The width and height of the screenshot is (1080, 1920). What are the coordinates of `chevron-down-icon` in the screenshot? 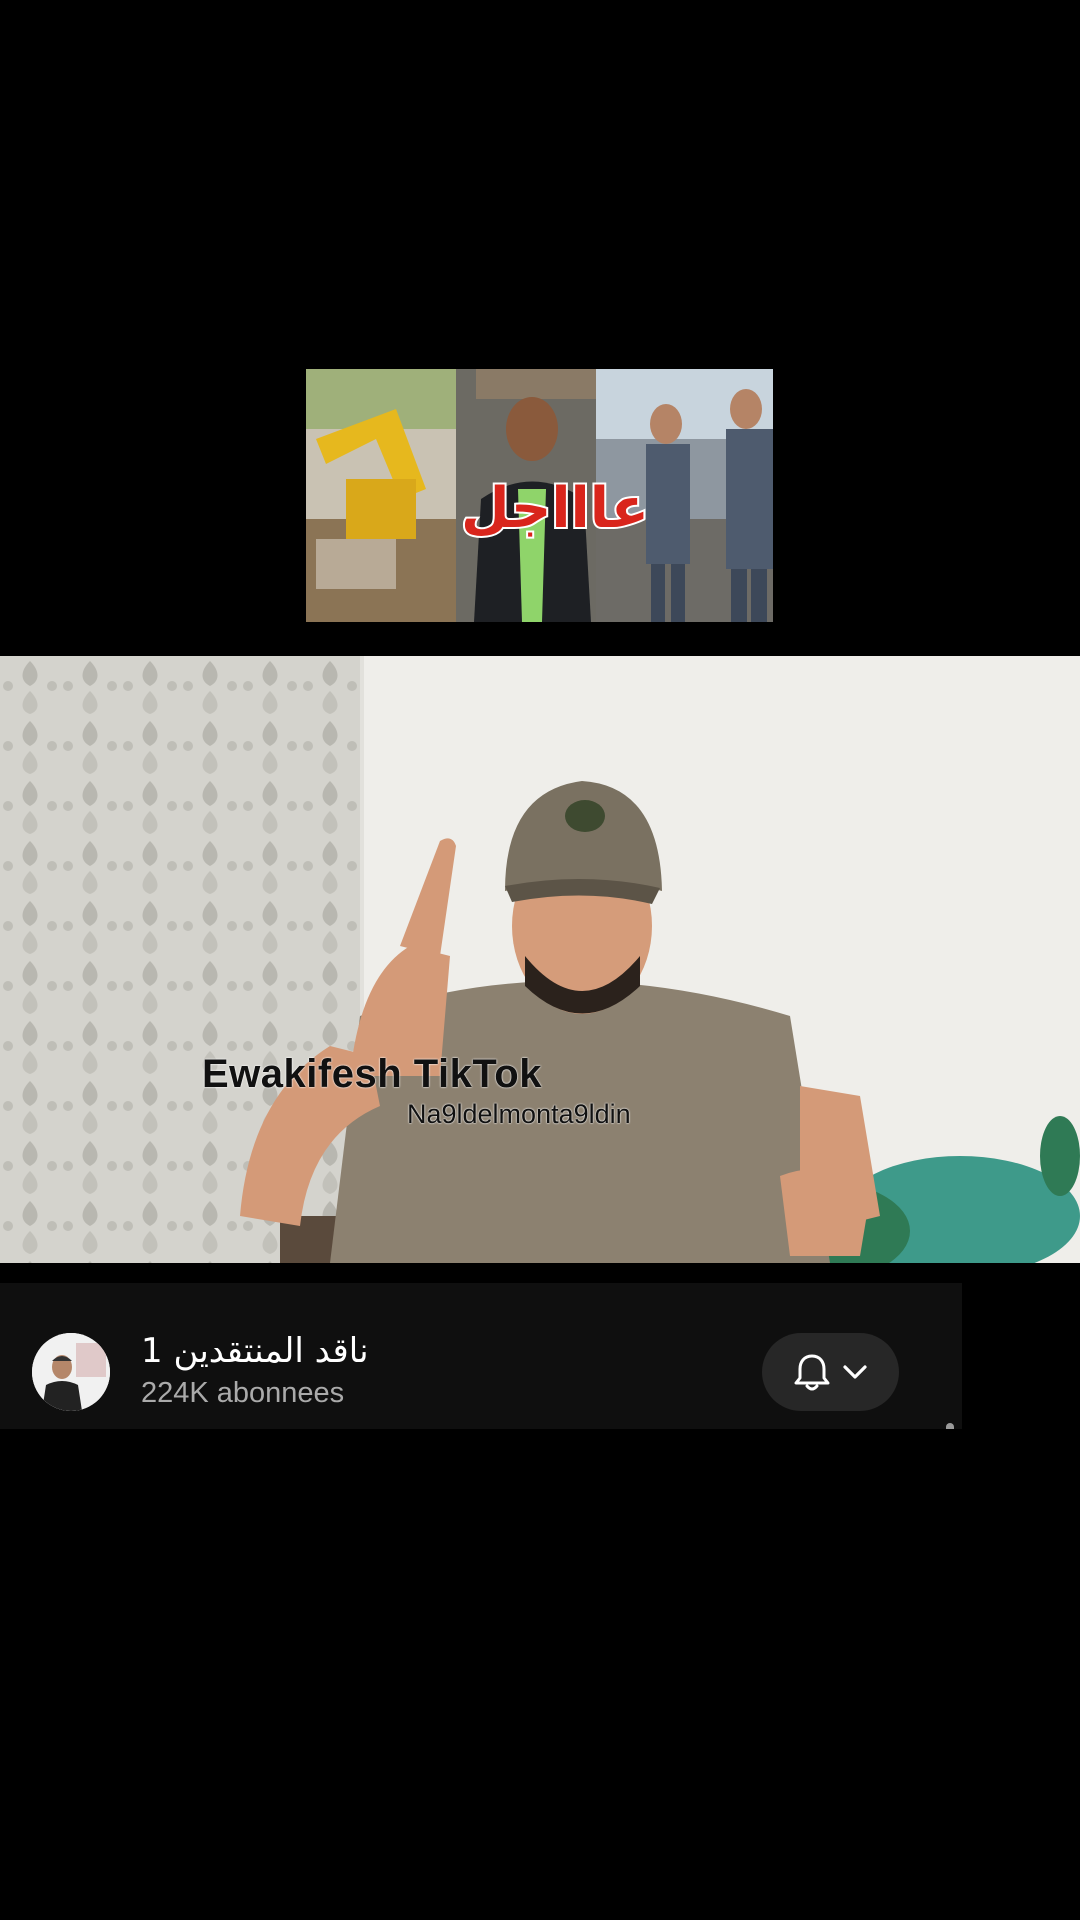 It's located at (855, 1372).